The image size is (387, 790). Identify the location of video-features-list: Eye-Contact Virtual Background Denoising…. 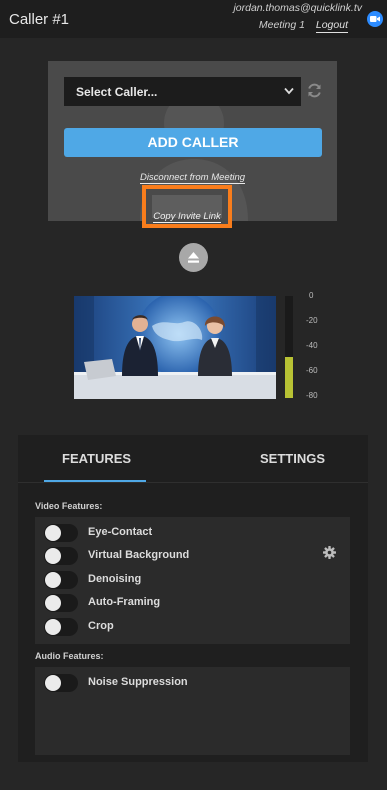
(192, 580).